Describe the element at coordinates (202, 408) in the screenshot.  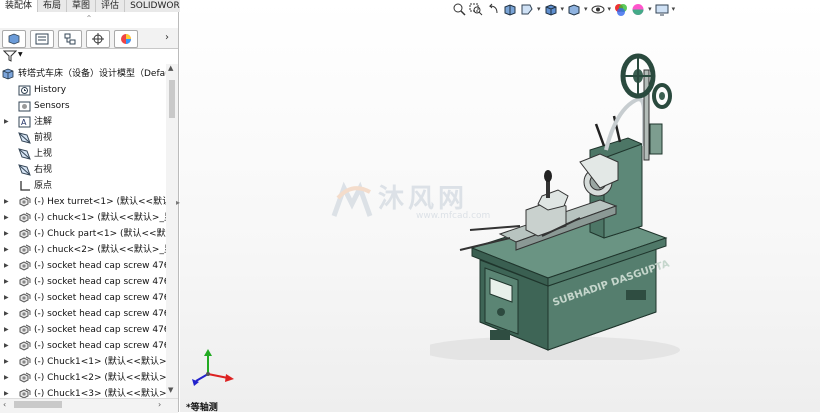
I see `current-view-name: *等轴测` at that location.